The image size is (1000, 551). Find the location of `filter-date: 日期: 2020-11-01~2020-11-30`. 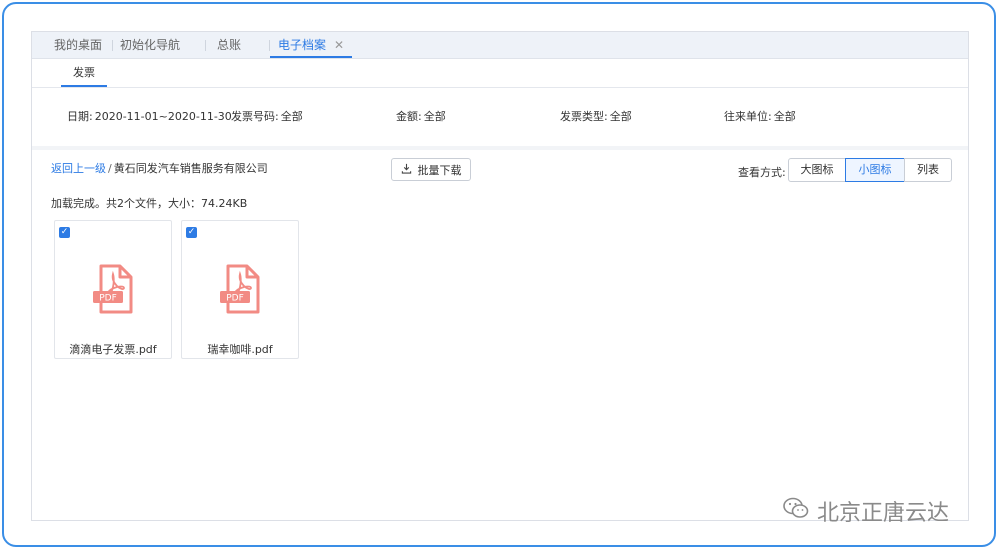

filter-date: 日期: 2020-11-01~2020-11-30 is located at coordinates (149, 116).